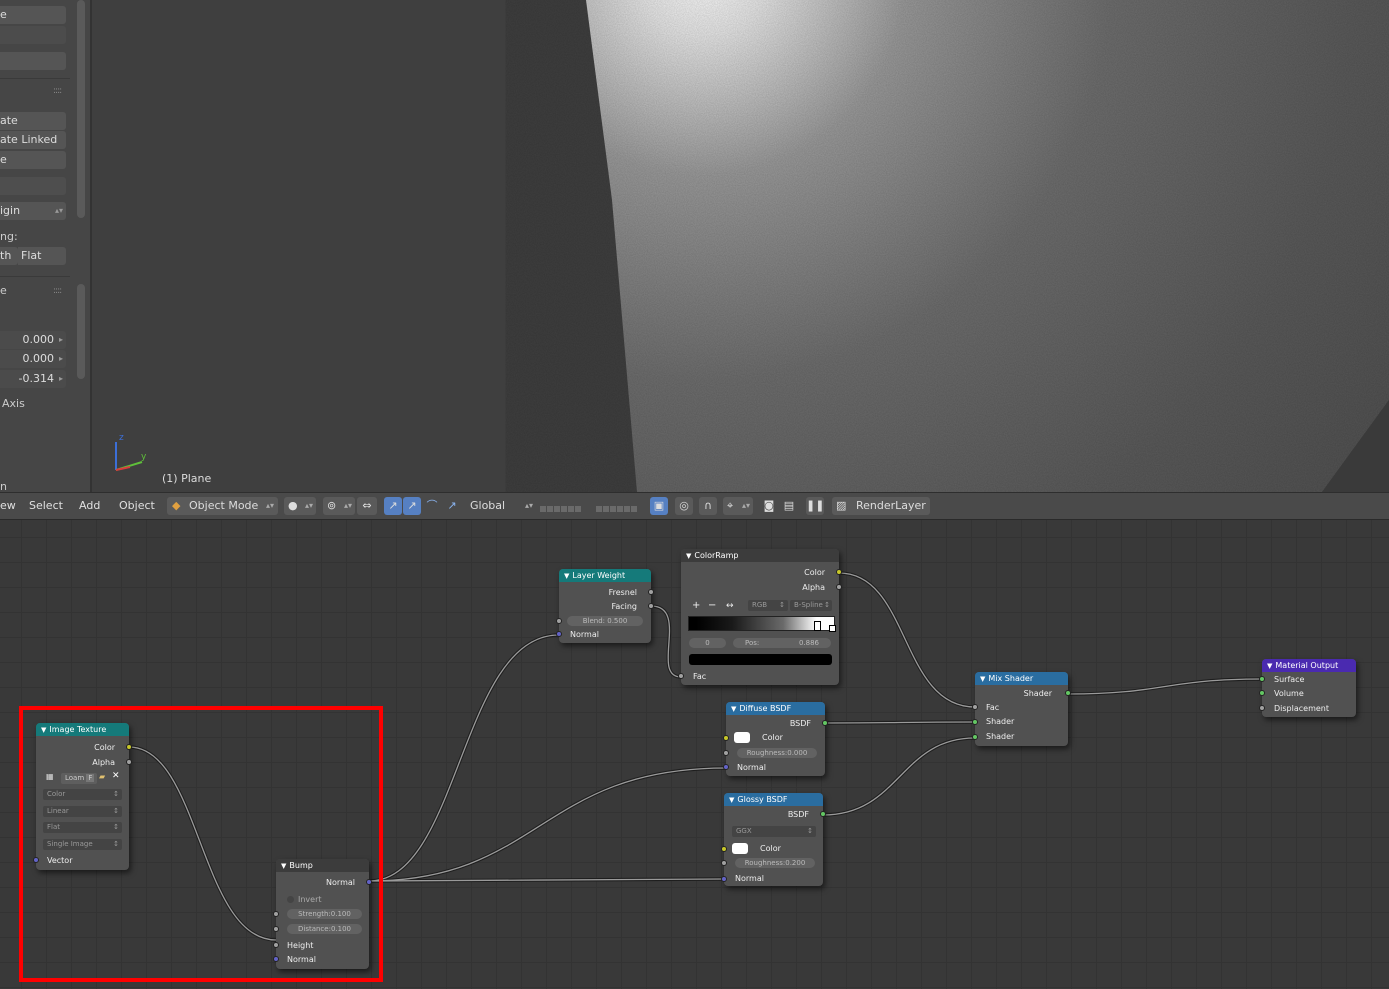  Describe the element at coordinates (775, 708) in the screenshot. I see `diffuse-header: ▼ Diffuse BSDF` at that location.